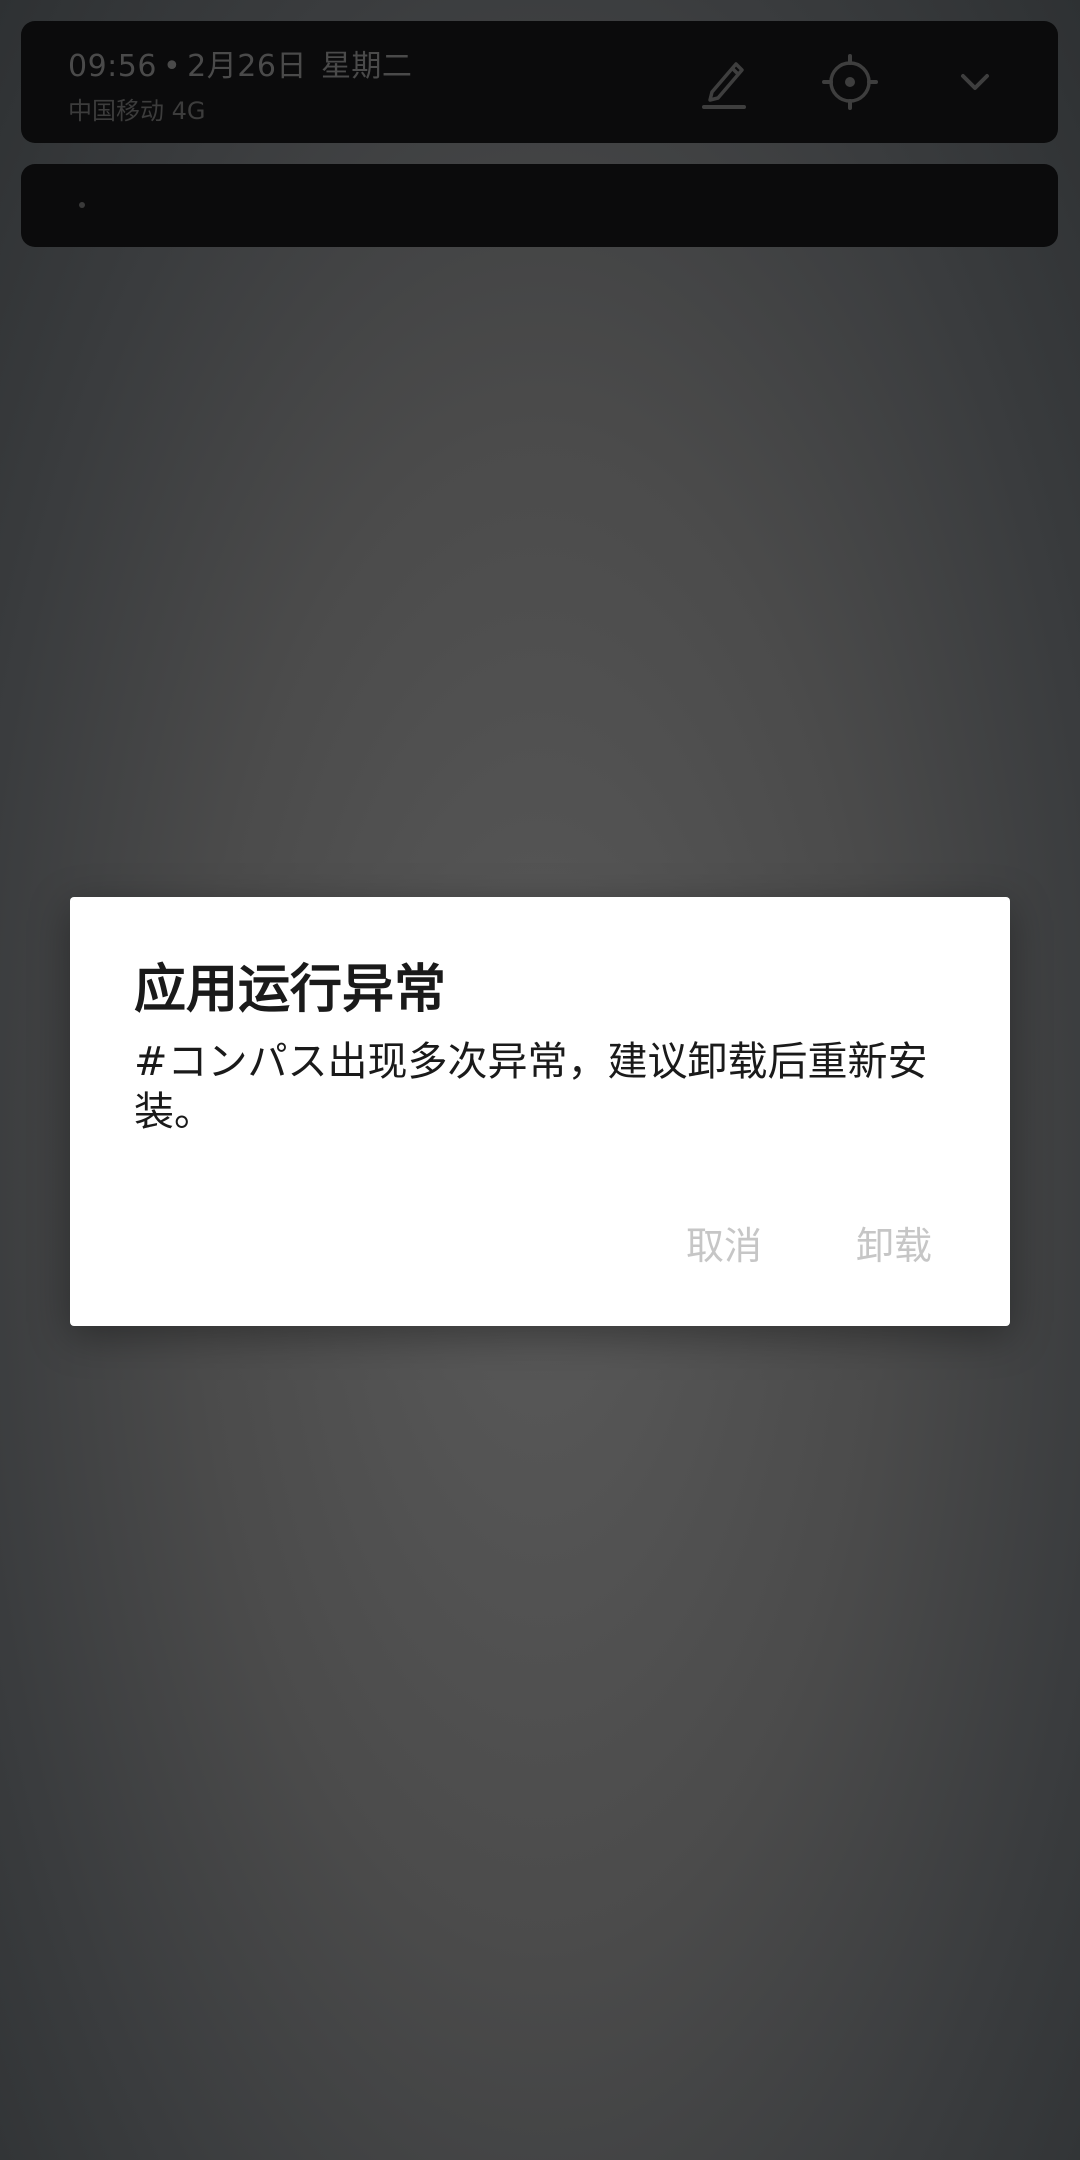 Image resolution: width=1080 pixels, height=2160 pixels. I want to click on notification-shade-header: 09:56 • 2月26日 星期二 中国移动 4G, so click(539, 82).